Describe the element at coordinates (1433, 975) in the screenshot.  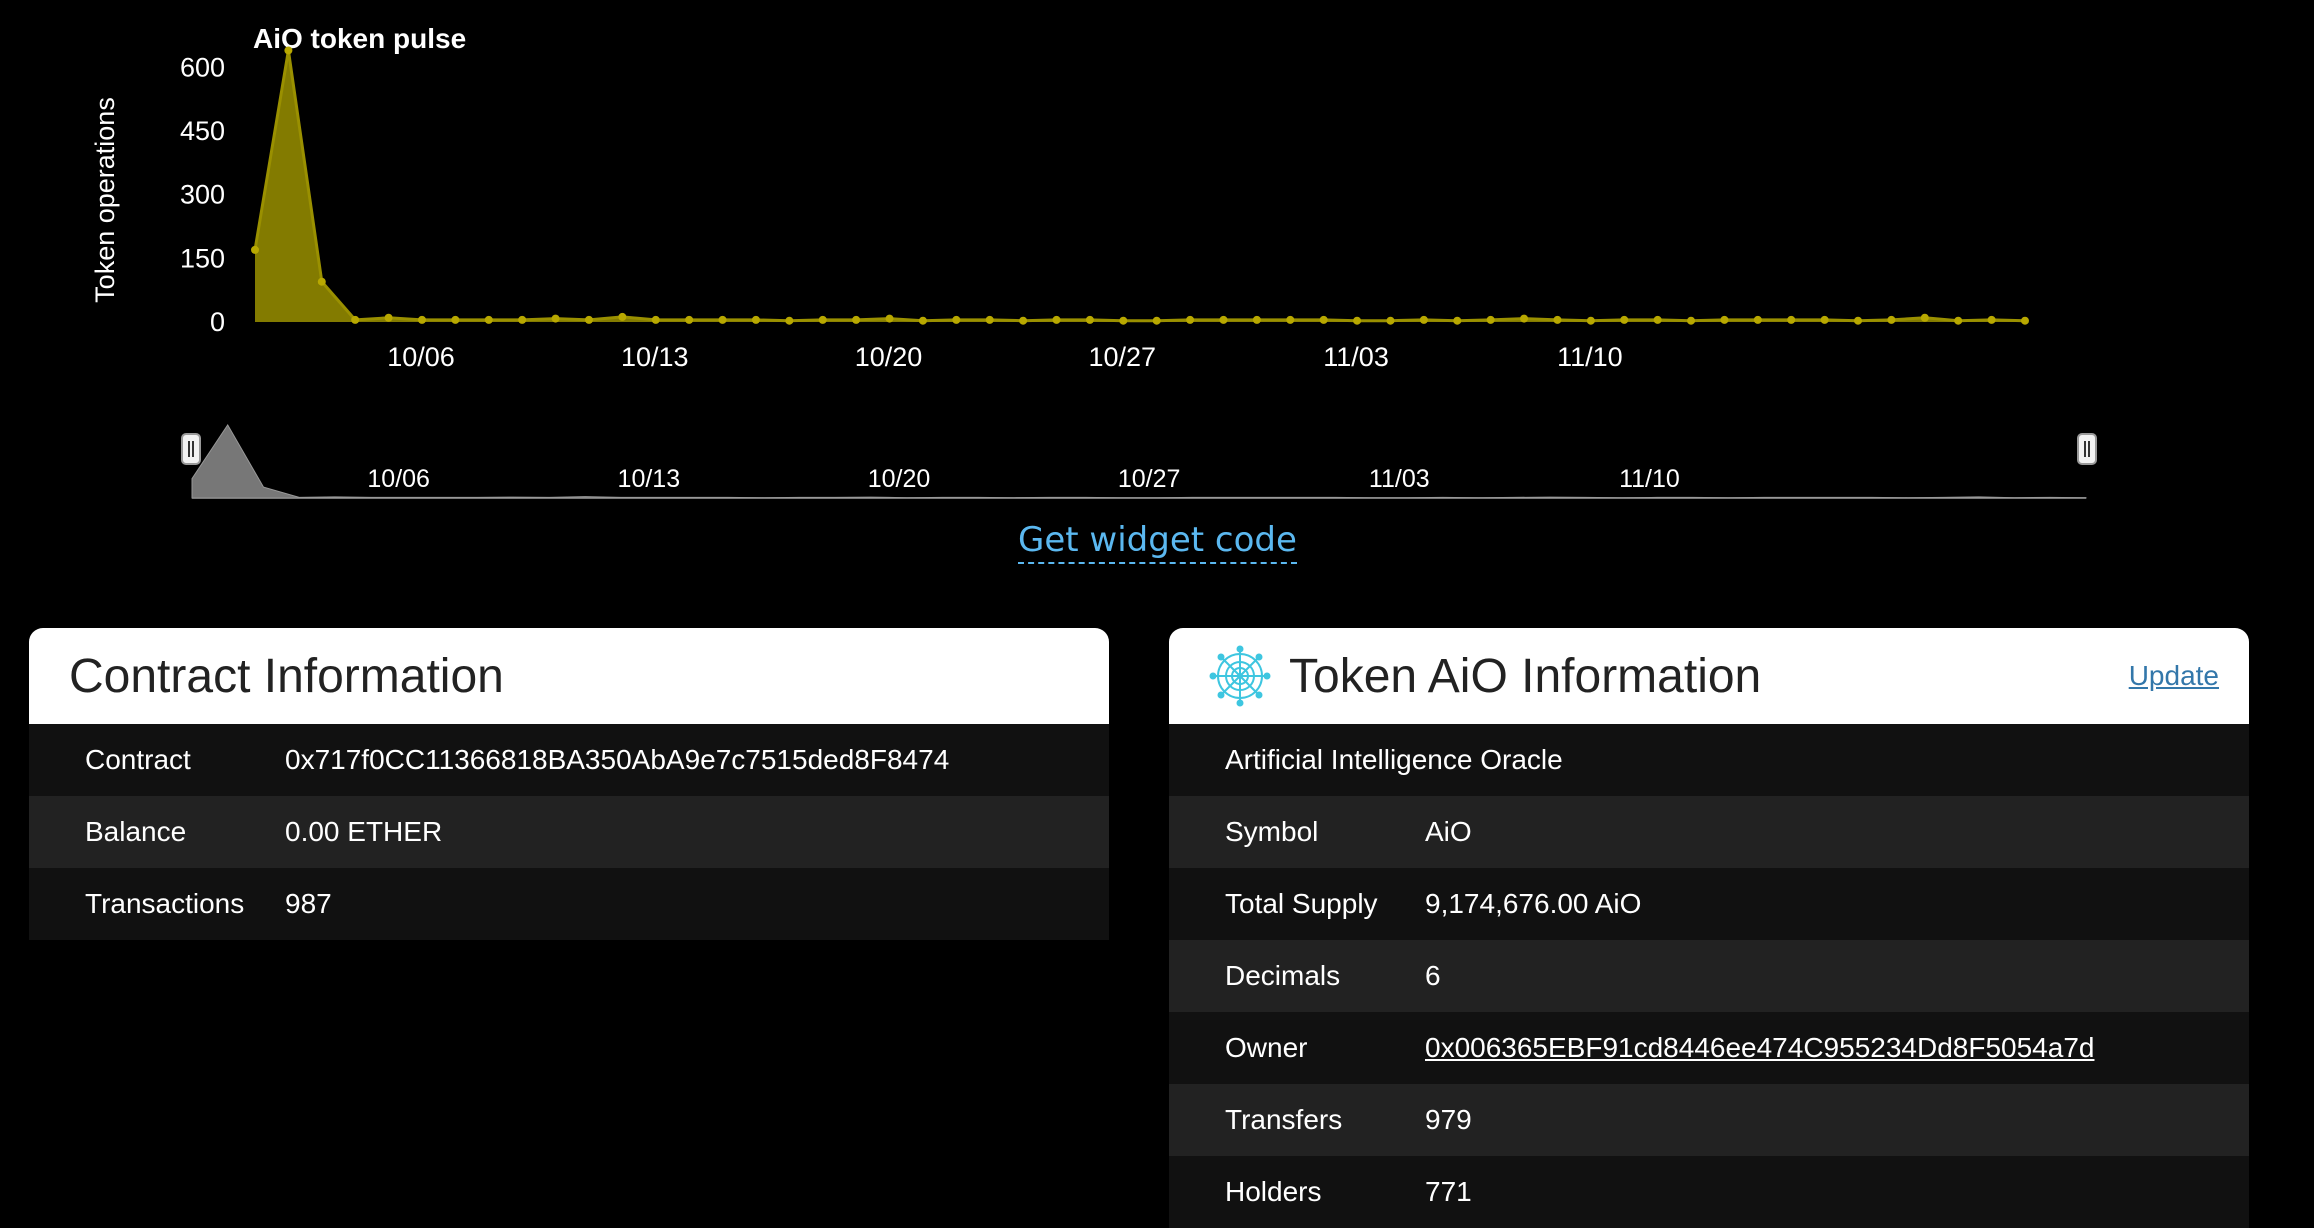
I see `decimals-value: 6` at that location.